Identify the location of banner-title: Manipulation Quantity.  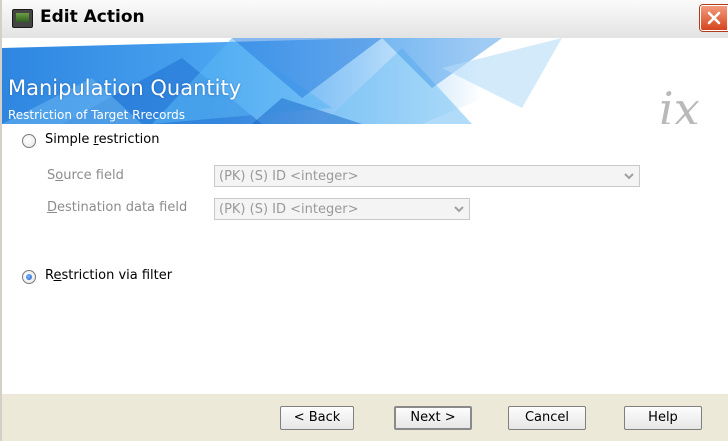
(125, 88).